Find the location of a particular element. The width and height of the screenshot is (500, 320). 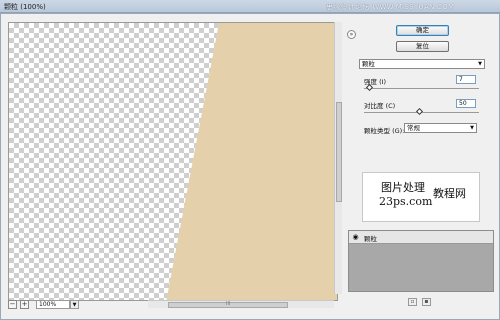

filter-select-value: 颗粒 is located at coordinates (368, 64).